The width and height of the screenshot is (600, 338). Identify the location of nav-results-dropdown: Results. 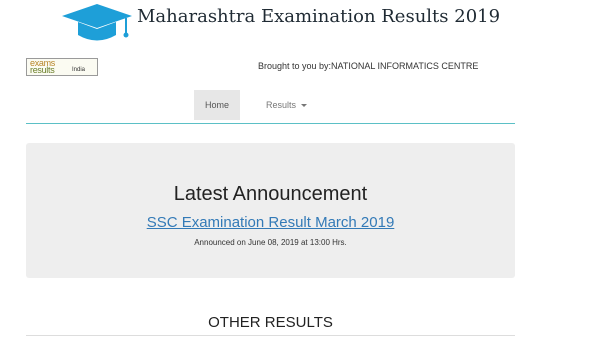
(287, 105).